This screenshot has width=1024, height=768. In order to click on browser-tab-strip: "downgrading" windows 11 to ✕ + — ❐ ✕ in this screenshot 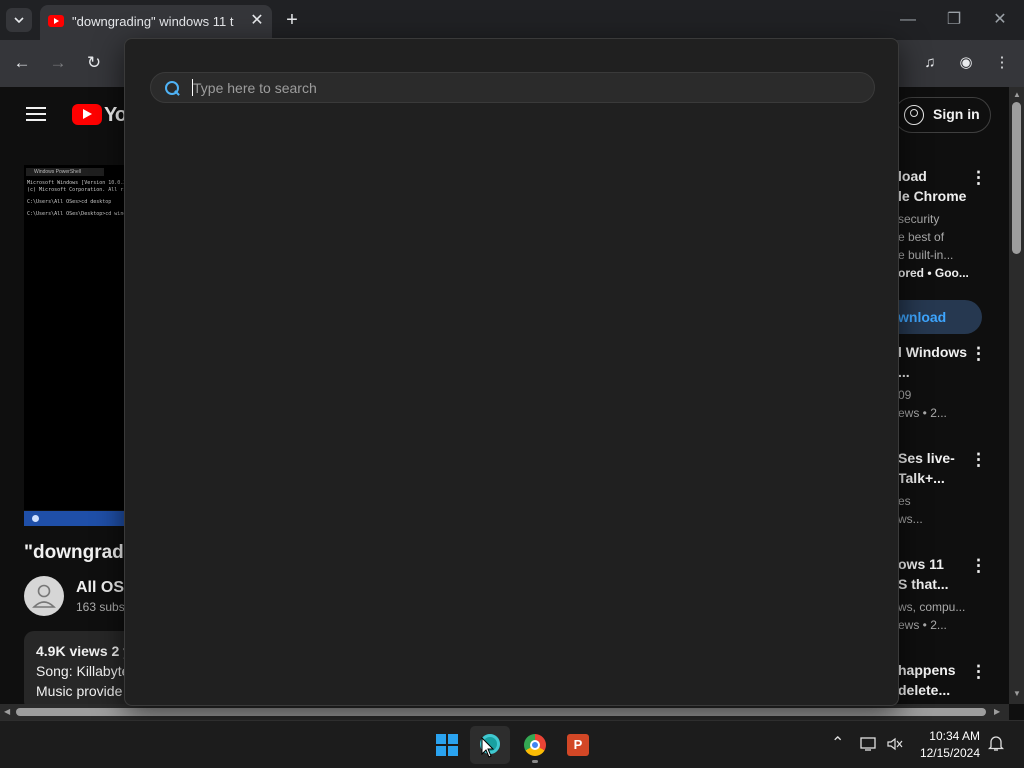, I will do `click(512, 20)`.